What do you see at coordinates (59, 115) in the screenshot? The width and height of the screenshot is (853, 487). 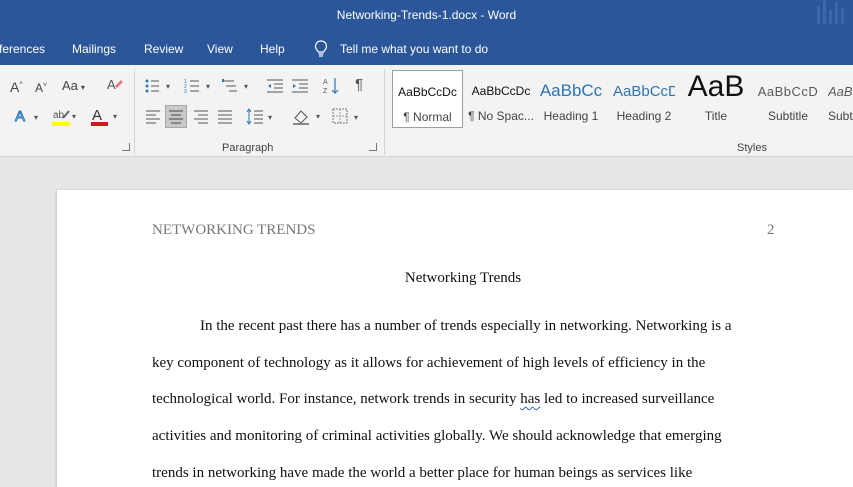 I see `svg-text: ab` at bounding box center [59, 115].